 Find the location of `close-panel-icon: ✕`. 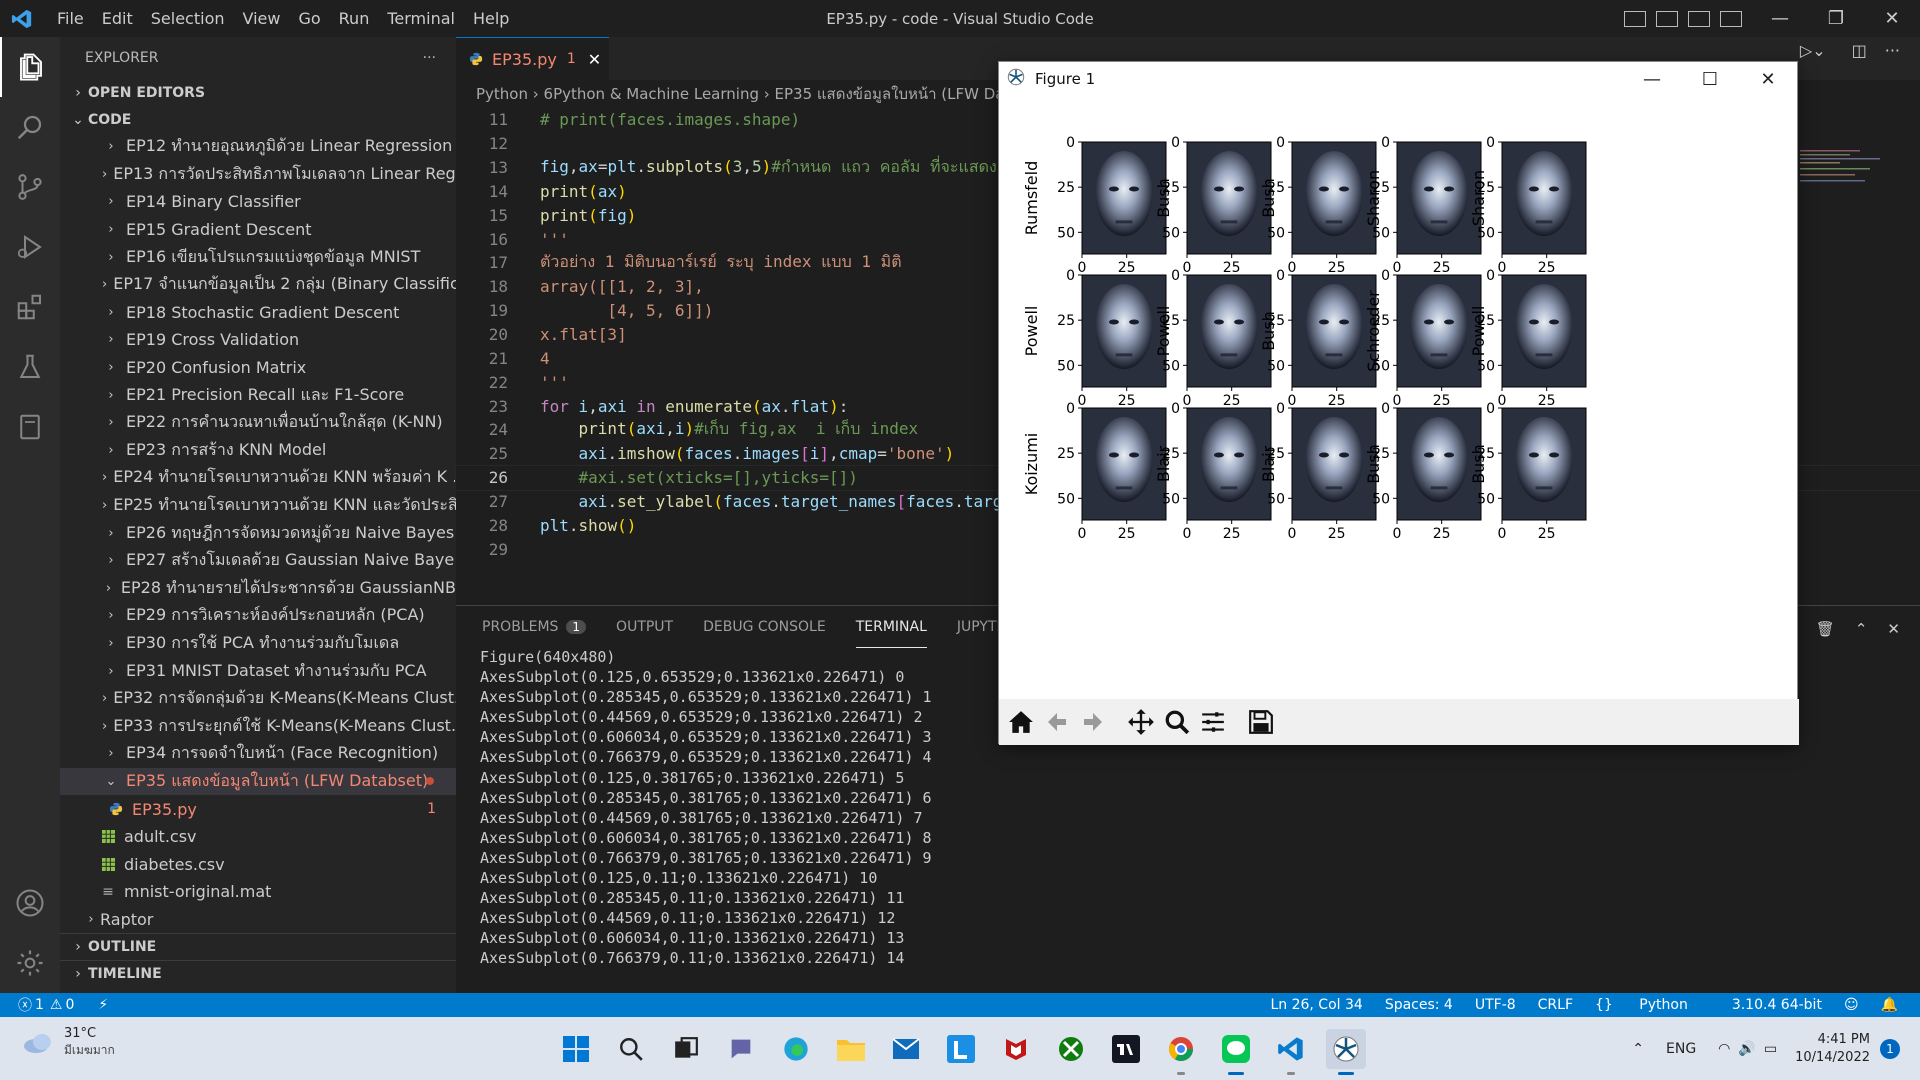

close-panel-icon: ✕ is located at coordinates (1893, 629).